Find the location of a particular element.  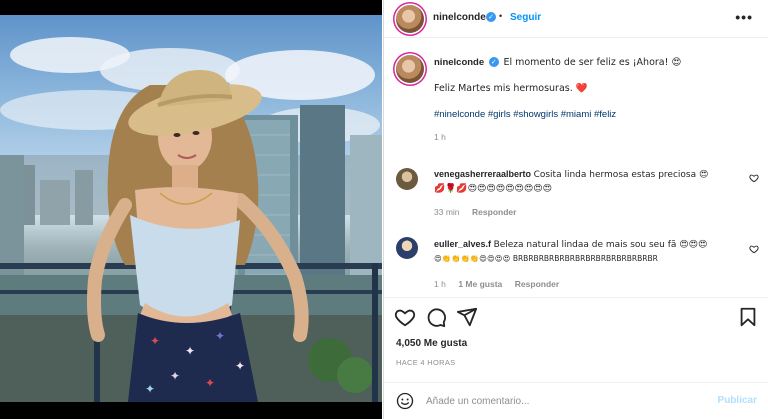

post-header: ninelconde ✓ • Seguir ••• is located at coordinates (576, 19).